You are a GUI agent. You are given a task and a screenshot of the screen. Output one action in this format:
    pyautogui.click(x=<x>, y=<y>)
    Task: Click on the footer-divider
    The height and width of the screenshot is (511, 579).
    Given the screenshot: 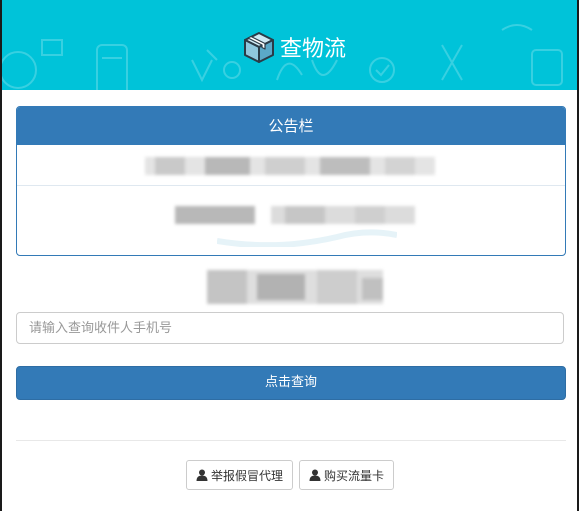 What is the action you would take?
    pyautogui.click(x=291, y=440)
    